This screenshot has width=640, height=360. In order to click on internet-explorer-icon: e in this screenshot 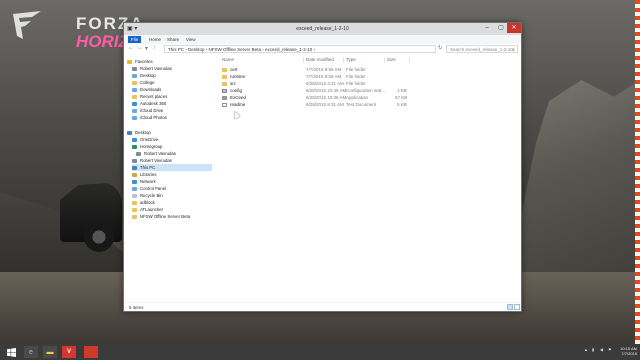, I will do `click(31, 352)`.